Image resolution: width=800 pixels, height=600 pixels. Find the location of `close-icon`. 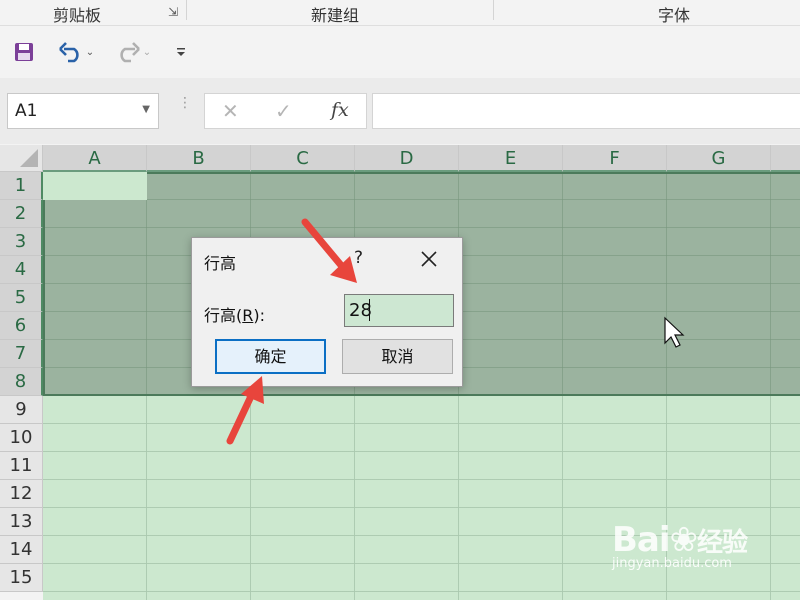

close-icon is located at coordinates (429, 259).